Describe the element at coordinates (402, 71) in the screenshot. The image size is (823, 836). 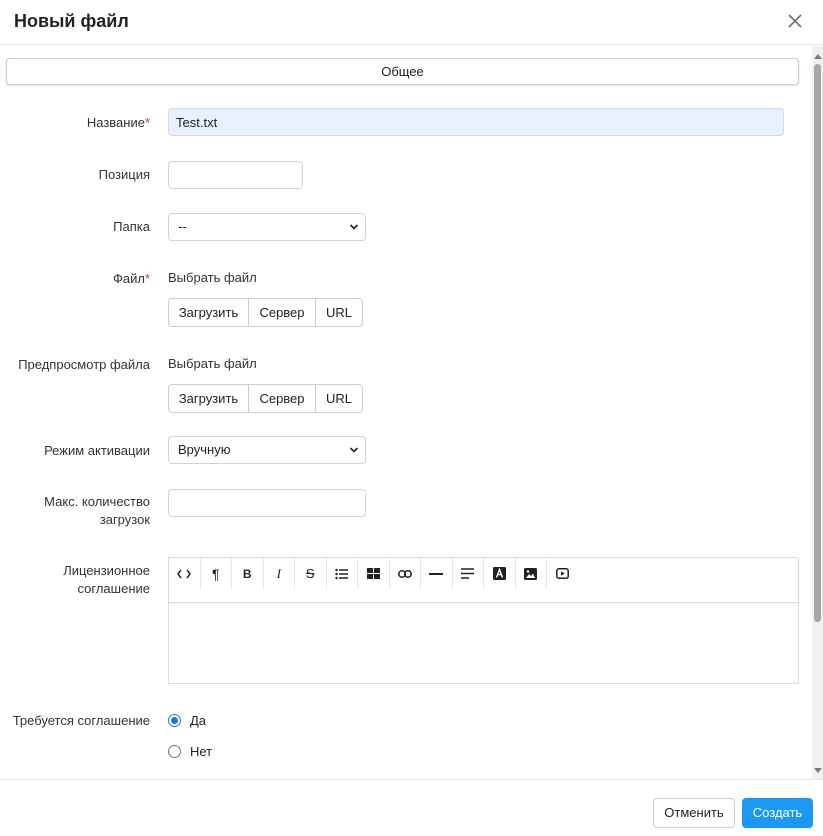
I see `tab-general: Общее` at that location.